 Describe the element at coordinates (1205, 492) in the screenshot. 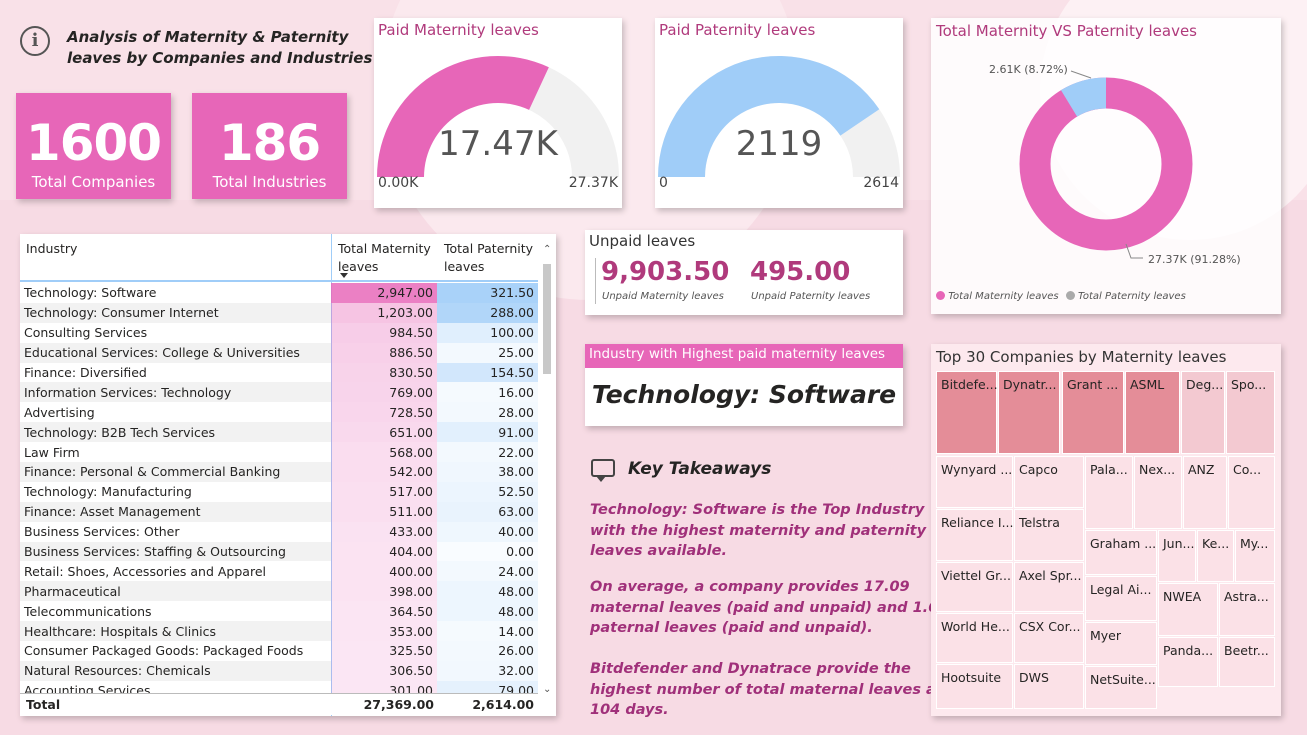

I see `treemap-tile: ANZ` at that location.